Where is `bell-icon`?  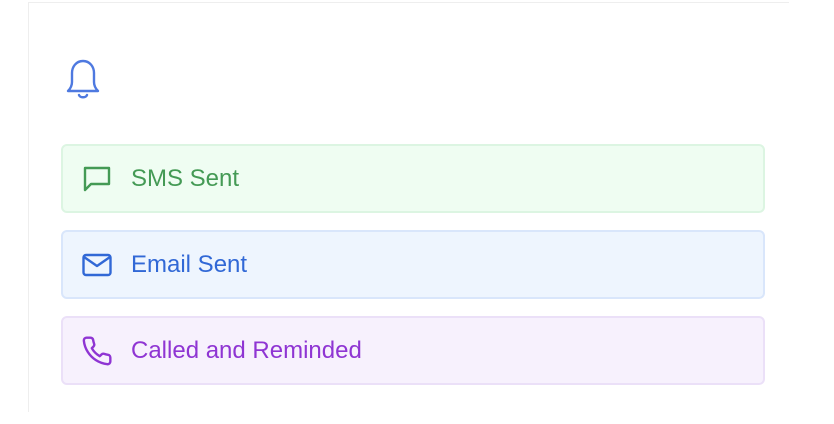
bell-icon is located at coordinates (83, 79).